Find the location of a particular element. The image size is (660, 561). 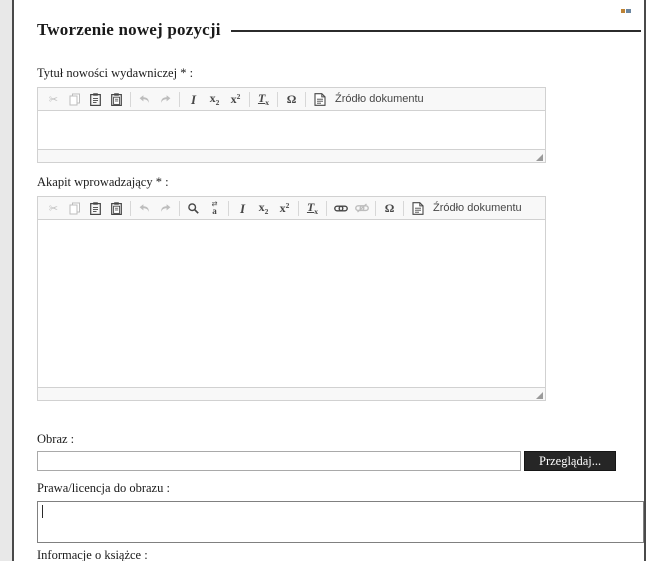

intro-field-label: Akapit wprowadzający * : is located at coordinates (103, 182).